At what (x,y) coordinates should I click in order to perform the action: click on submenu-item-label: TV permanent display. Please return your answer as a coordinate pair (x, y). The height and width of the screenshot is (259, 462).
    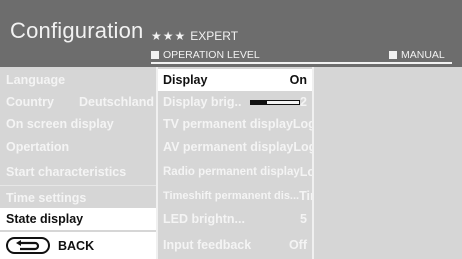
    Looking at the image, I should click on (228, 124).